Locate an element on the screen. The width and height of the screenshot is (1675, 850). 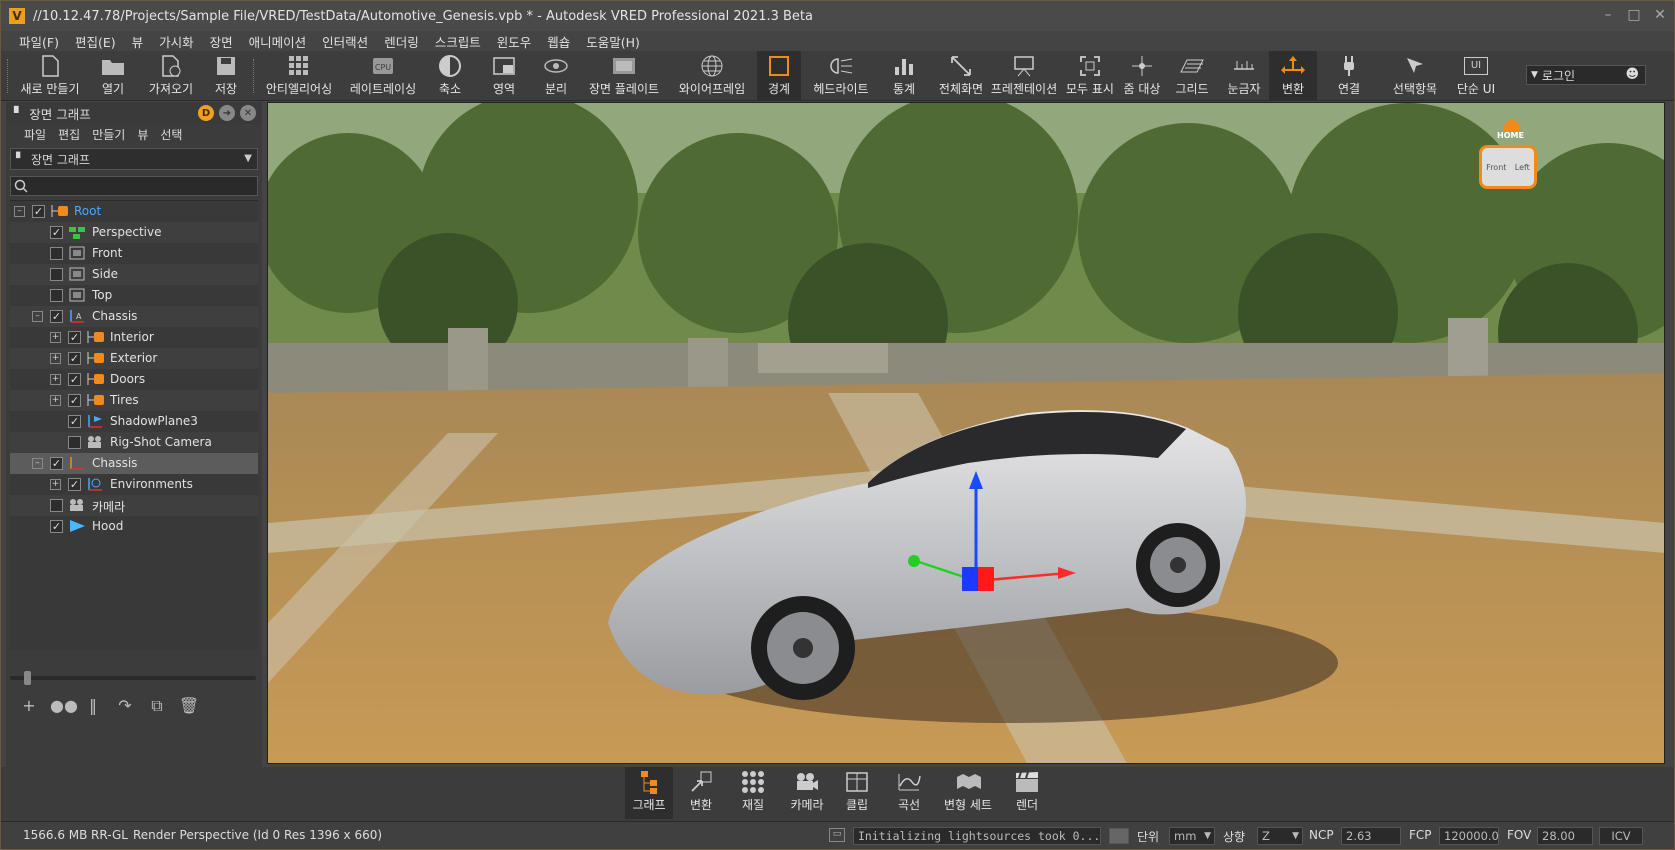
menu-webshop: 웹숍 is located at coordinates (558, 41).